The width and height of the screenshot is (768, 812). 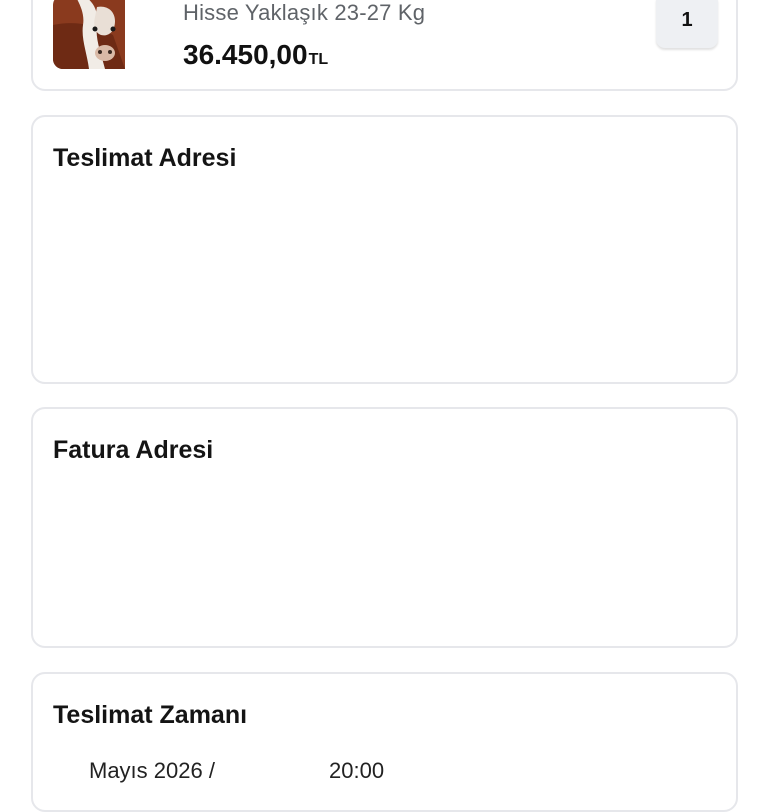 What do you see at coordinates (133, 450) in the screenshot?
I see `invoice-address-title: Fatura Adresi` at bounding box center [133, 450].